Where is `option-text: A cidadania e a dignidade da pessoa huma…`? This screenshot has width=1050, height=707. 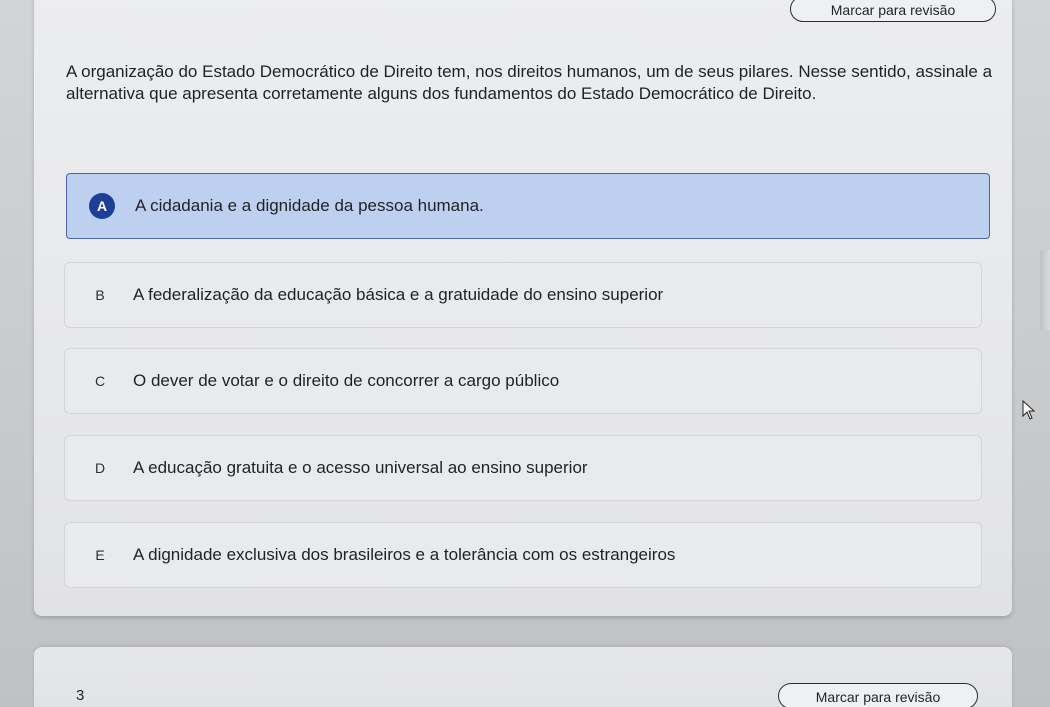
option-text: A cidadania e a dignidade da pessoa huma… is located at coordinates (309, 205).